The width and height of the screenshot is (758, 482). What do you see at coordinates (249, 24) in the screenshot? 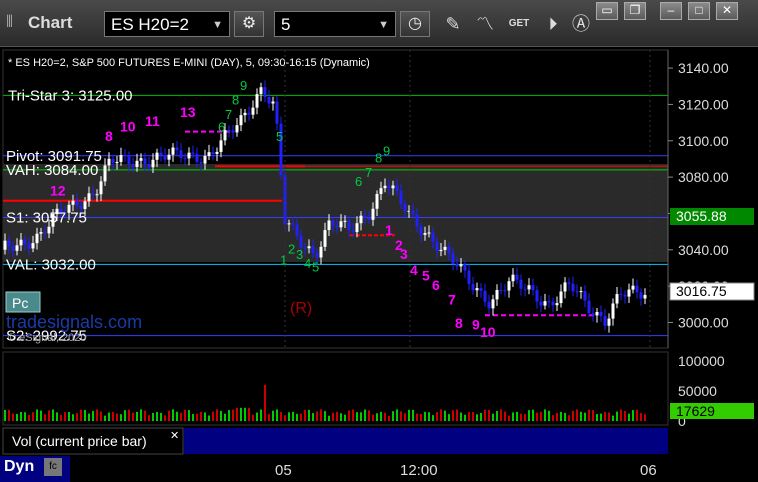
I see `settings-button: ⚙` at bounding box center [249, 24].